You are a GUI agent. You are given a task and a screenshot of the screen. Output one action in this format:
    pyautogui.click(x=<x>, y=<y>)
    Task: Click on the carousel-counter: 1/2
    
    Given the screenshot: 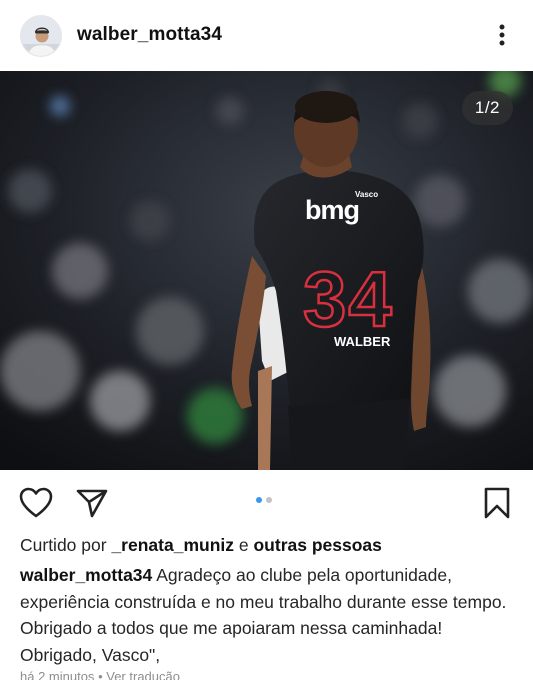 What is the action you would take?
    pyautogui.click(x=487, y=108)
    